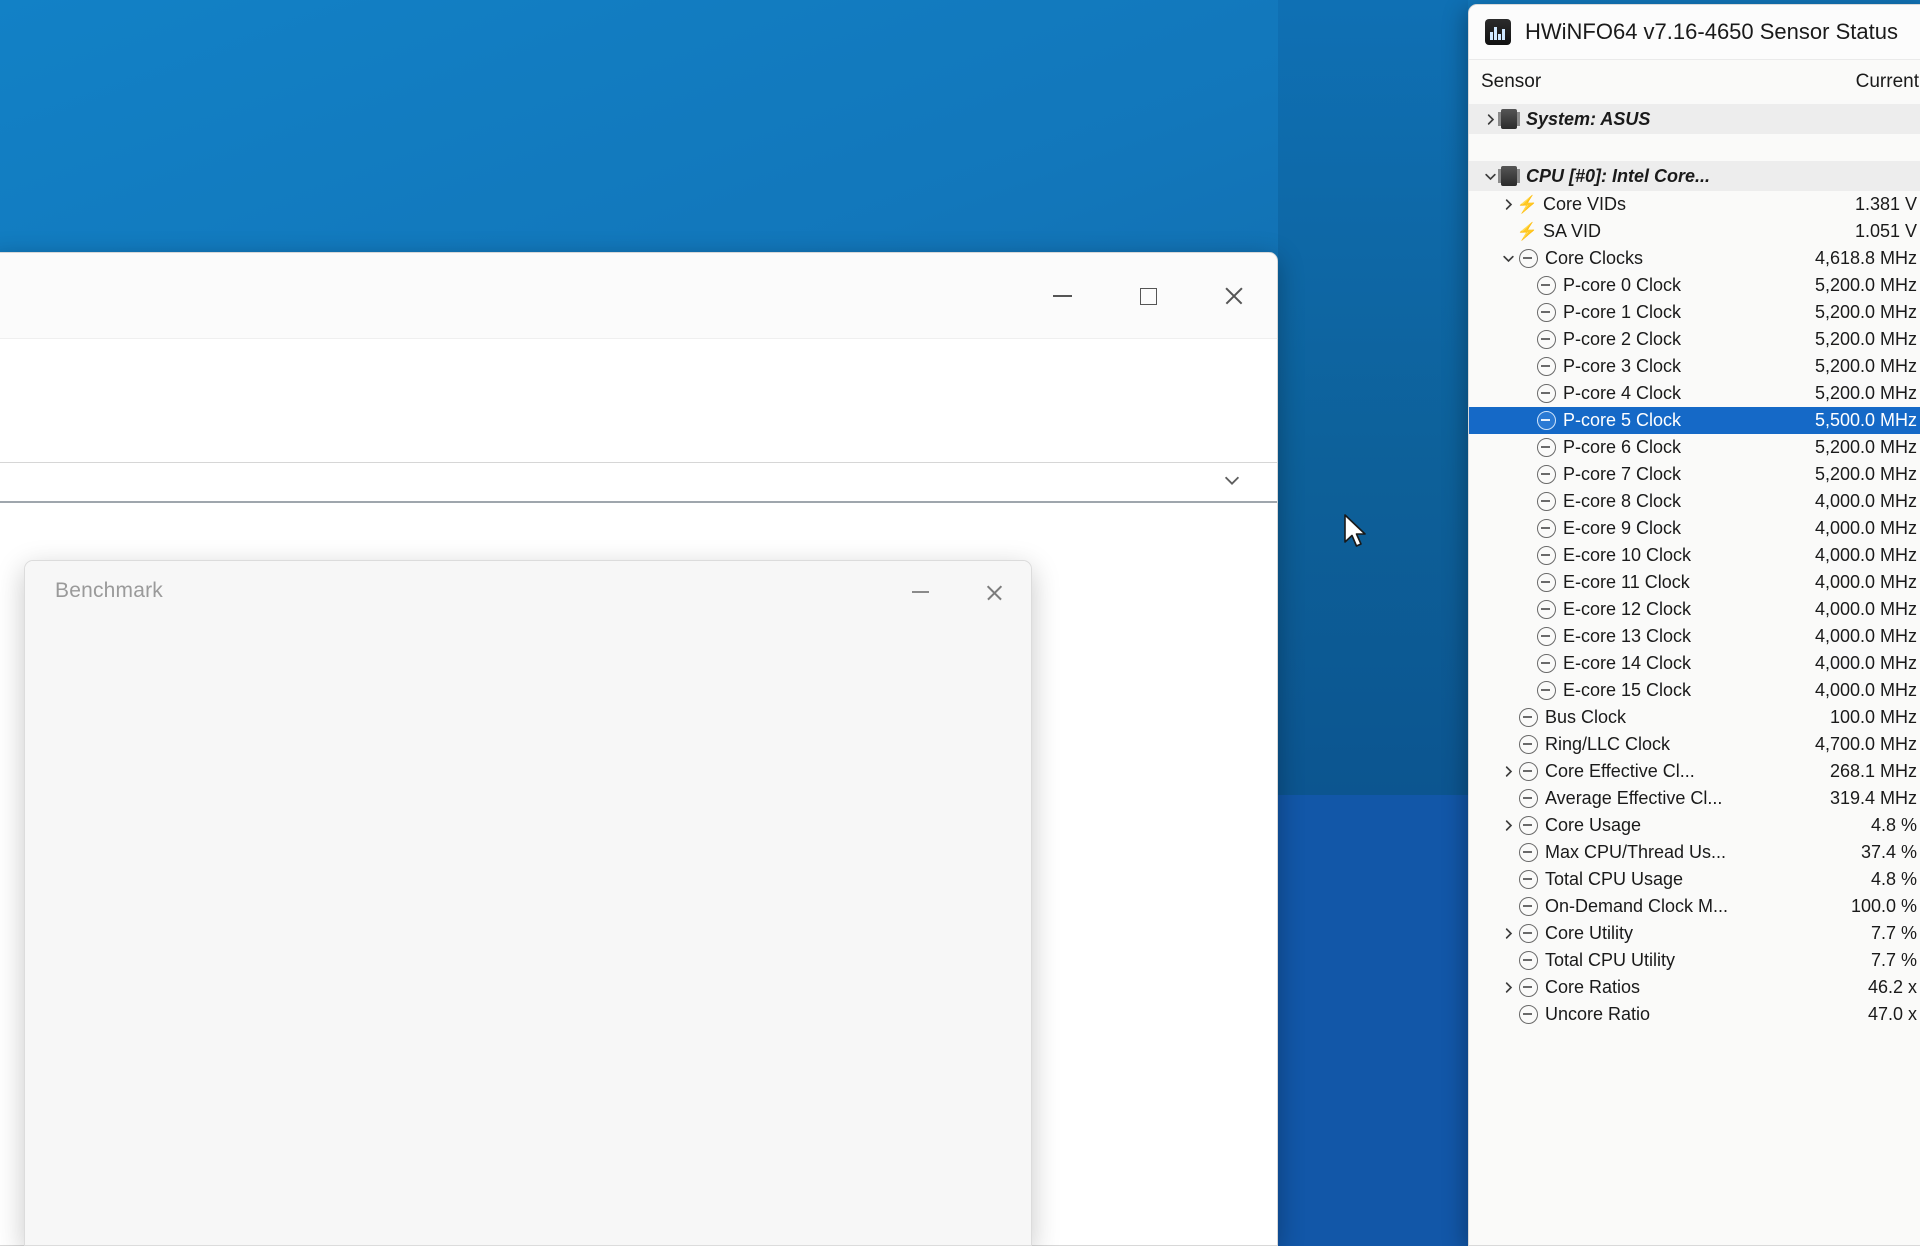 This screenshot has width=1920, height=1246. Describe the element at coordinates (1694, 852) in the screenshot. I see `sensor-row: Max CPU/Thread Us... 37.4 %` at that location.